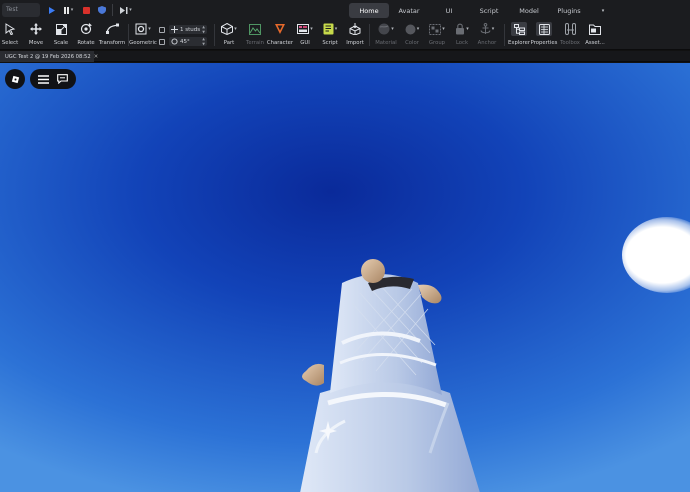 The width and height of the screenshot is (690, 492). I want to click on explorer-label: Explorer, so click(519, 43).